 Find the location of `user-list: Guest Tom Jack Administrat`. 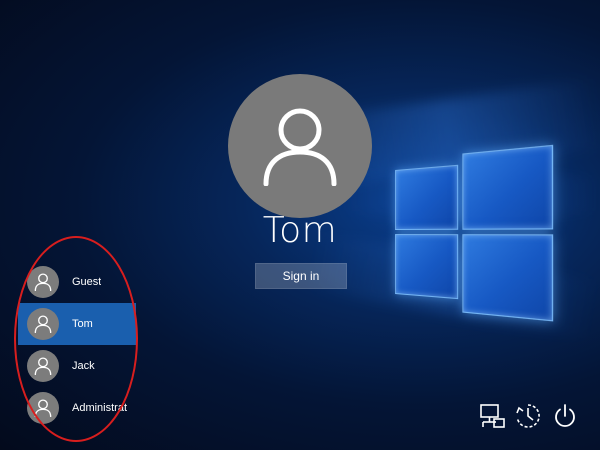

user-list: Guest Tom Jack Administrat is located at coordinates (77, 345).